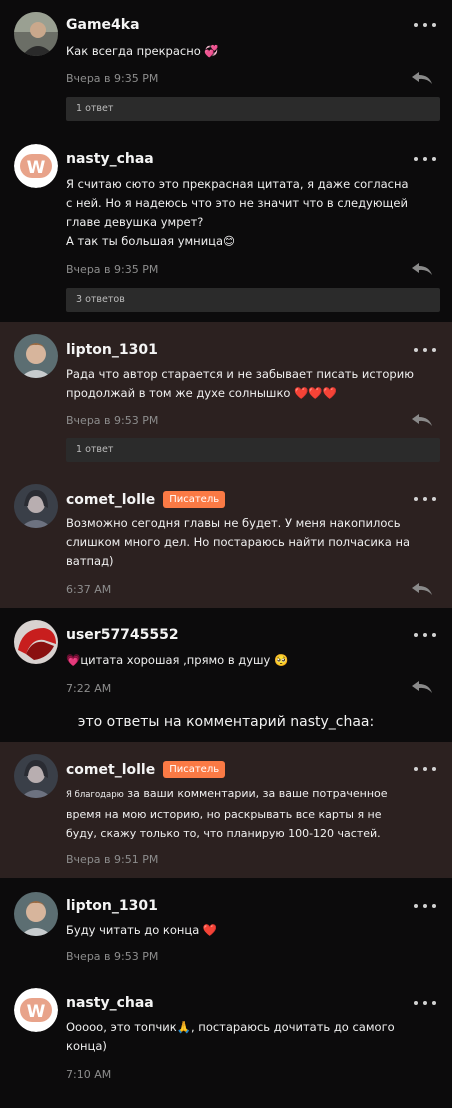  Describe the element at coordinates (253, 300) in the screenshot. I see `view-replies-button: 3 ответов` at that location.